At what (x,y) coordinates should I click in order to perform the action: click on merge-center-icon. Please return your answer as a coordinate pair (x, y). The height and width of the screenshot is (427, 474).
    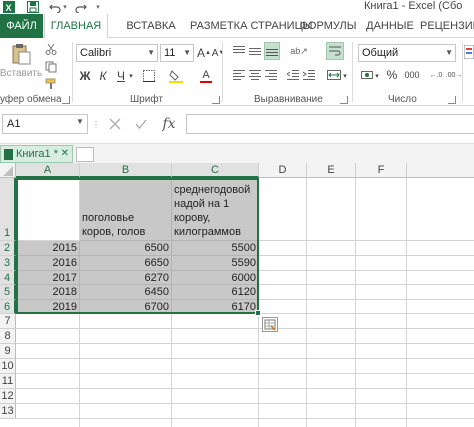
    Looking at the image, I should click on (334, 75).